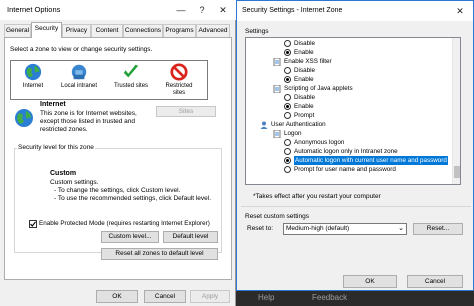 The height and width of the screenshot is (306, 474). I want to click on local-intranet-icon, so click(79, 72).